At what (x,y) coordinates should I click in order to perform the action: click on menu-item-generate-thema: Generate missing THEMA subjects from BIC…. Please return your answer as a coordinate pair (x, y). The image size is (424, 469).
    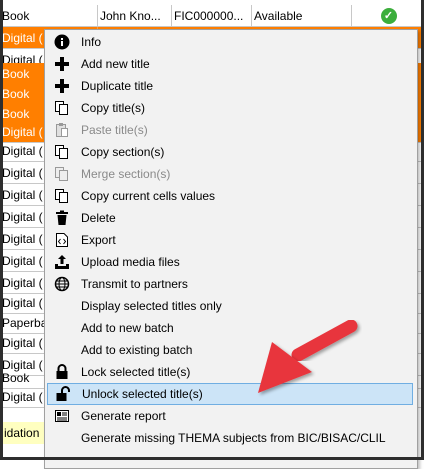
    Looking at the image, I should click on (230, 438).